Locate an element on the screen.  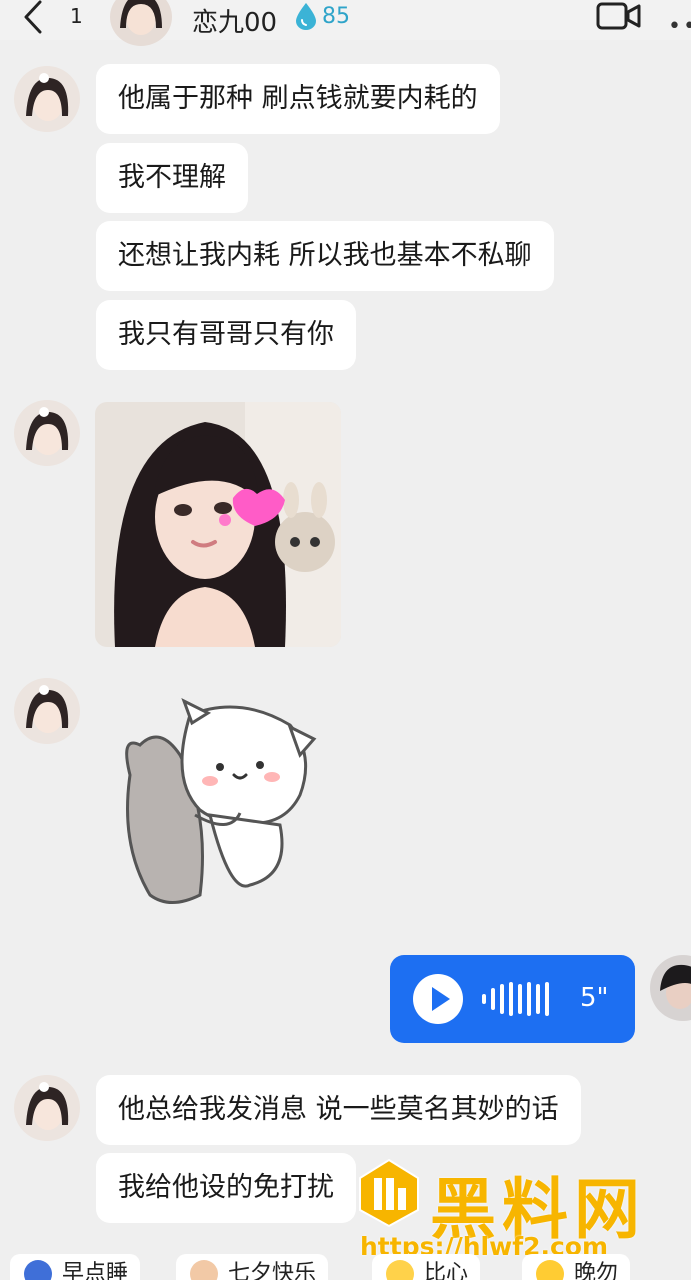
back-arrow-icon is located at coordinates (33, 17).